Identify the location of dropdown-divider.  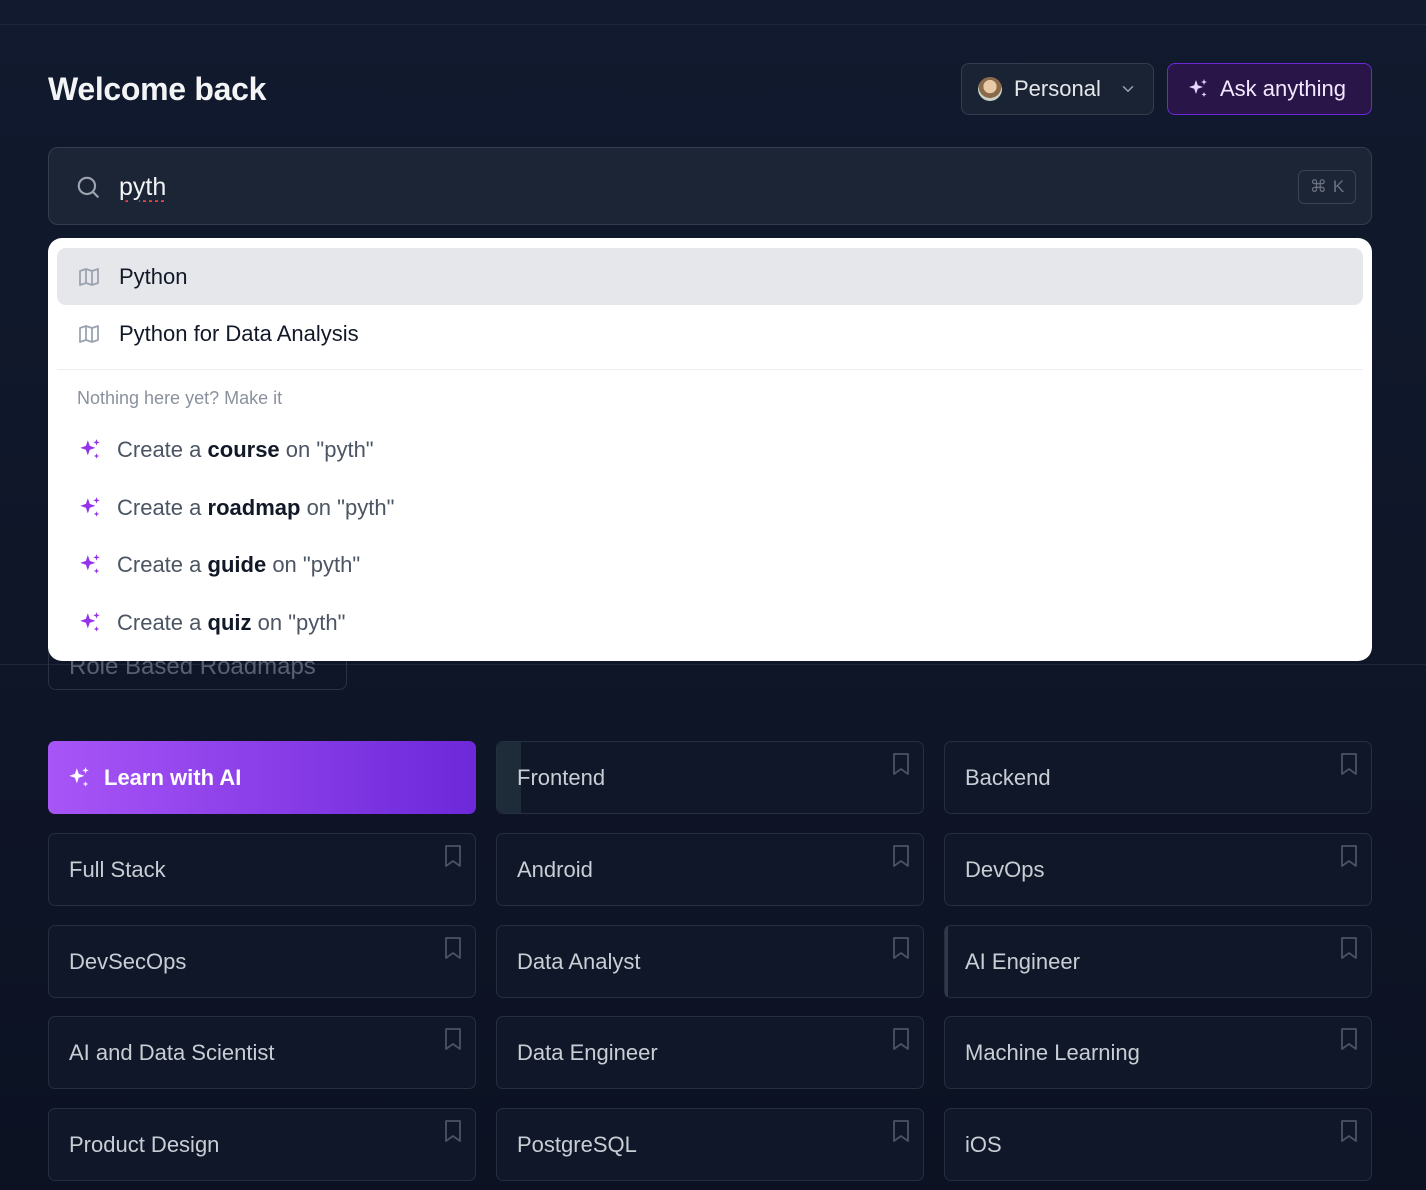
(710, 369).